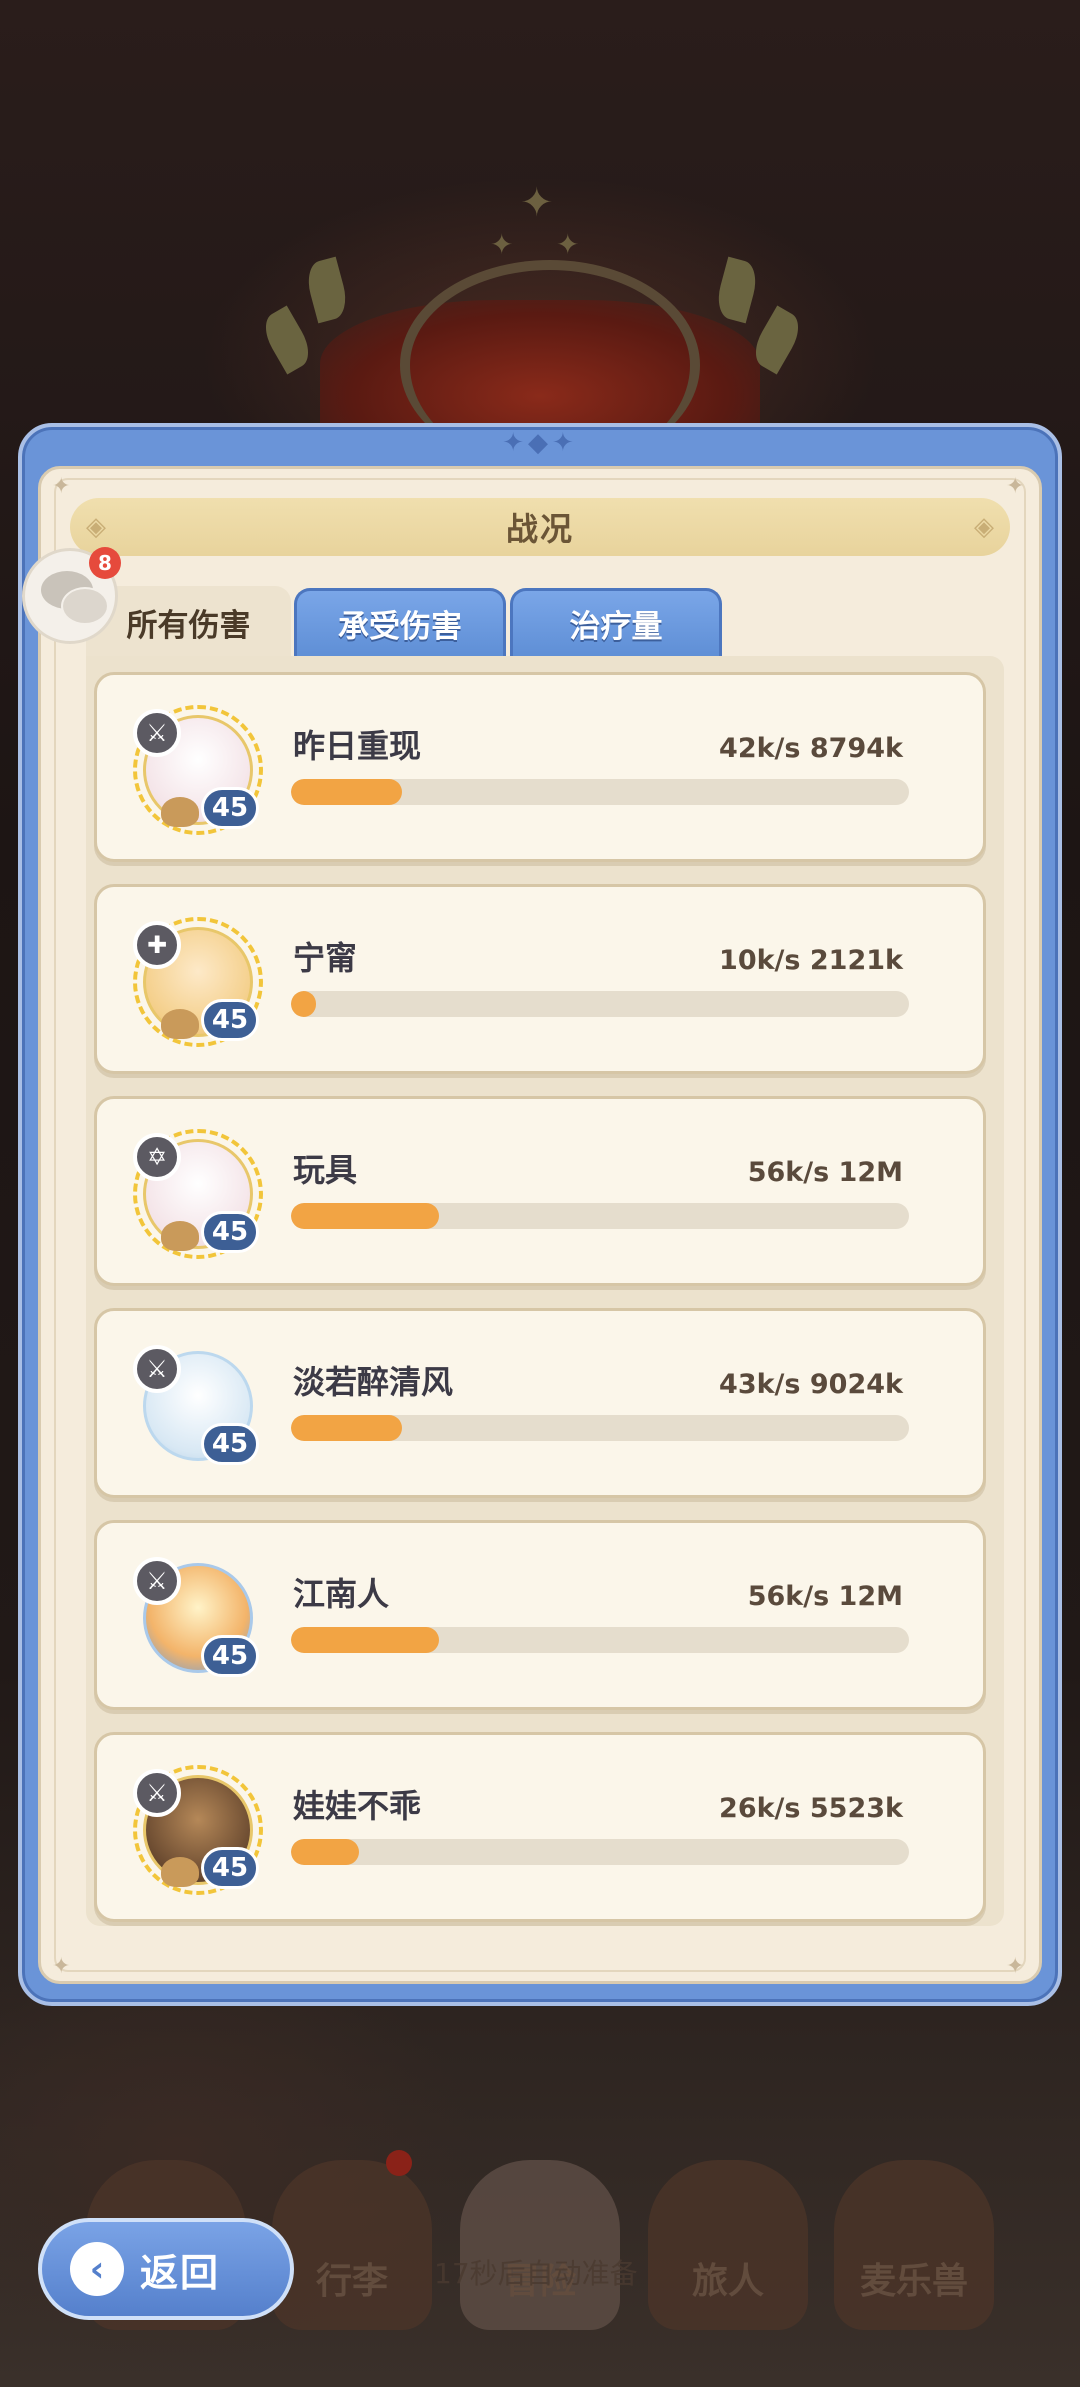  What do you see at coordinates (540, 1403) in the screenshot?
I see `list-item: ⚔ 45 淡若醉清风 43k/s 9024k` at bounding box center [540, 1403].